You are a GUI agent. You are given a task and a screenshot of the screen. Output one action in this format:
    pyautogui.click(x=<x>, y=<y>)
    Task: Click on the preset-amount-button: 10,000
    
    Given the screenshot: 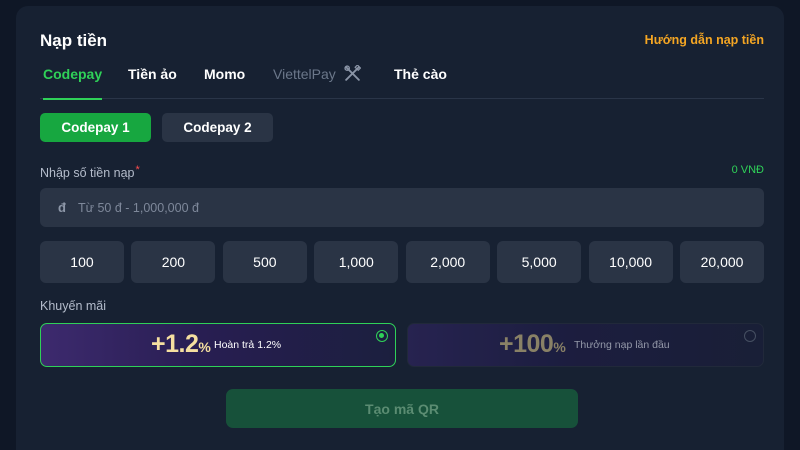 What is the action you would take?
    pyautogui.click(x=630, y=262)
    